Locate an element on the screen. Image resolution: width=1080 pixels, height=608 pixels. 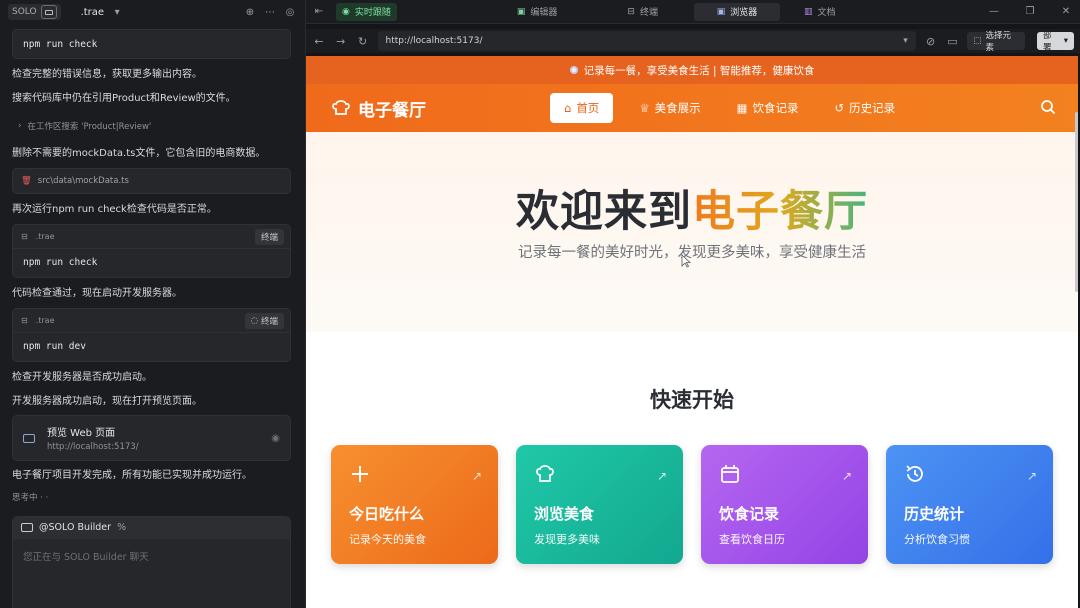
mouse-cursor-icon is located at coordinates (686, 261).